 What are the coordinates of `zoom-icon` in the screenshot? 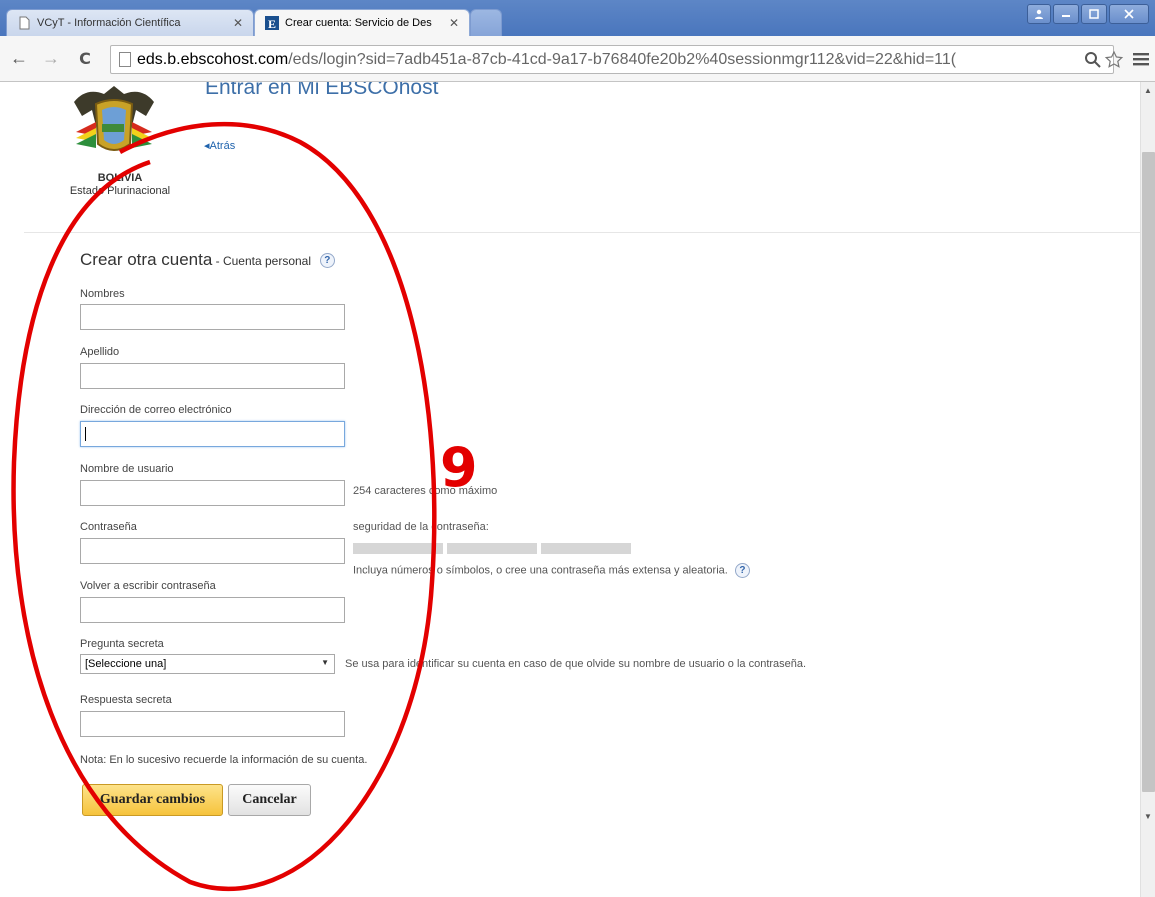 It's located at (1093, 60).